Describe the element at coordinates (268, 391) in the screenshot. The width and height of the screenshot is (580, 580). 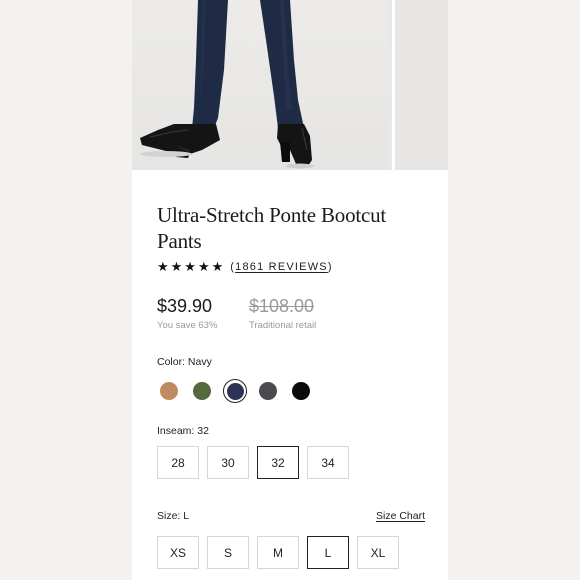
I see `color-swatch-charcoal` at that location.